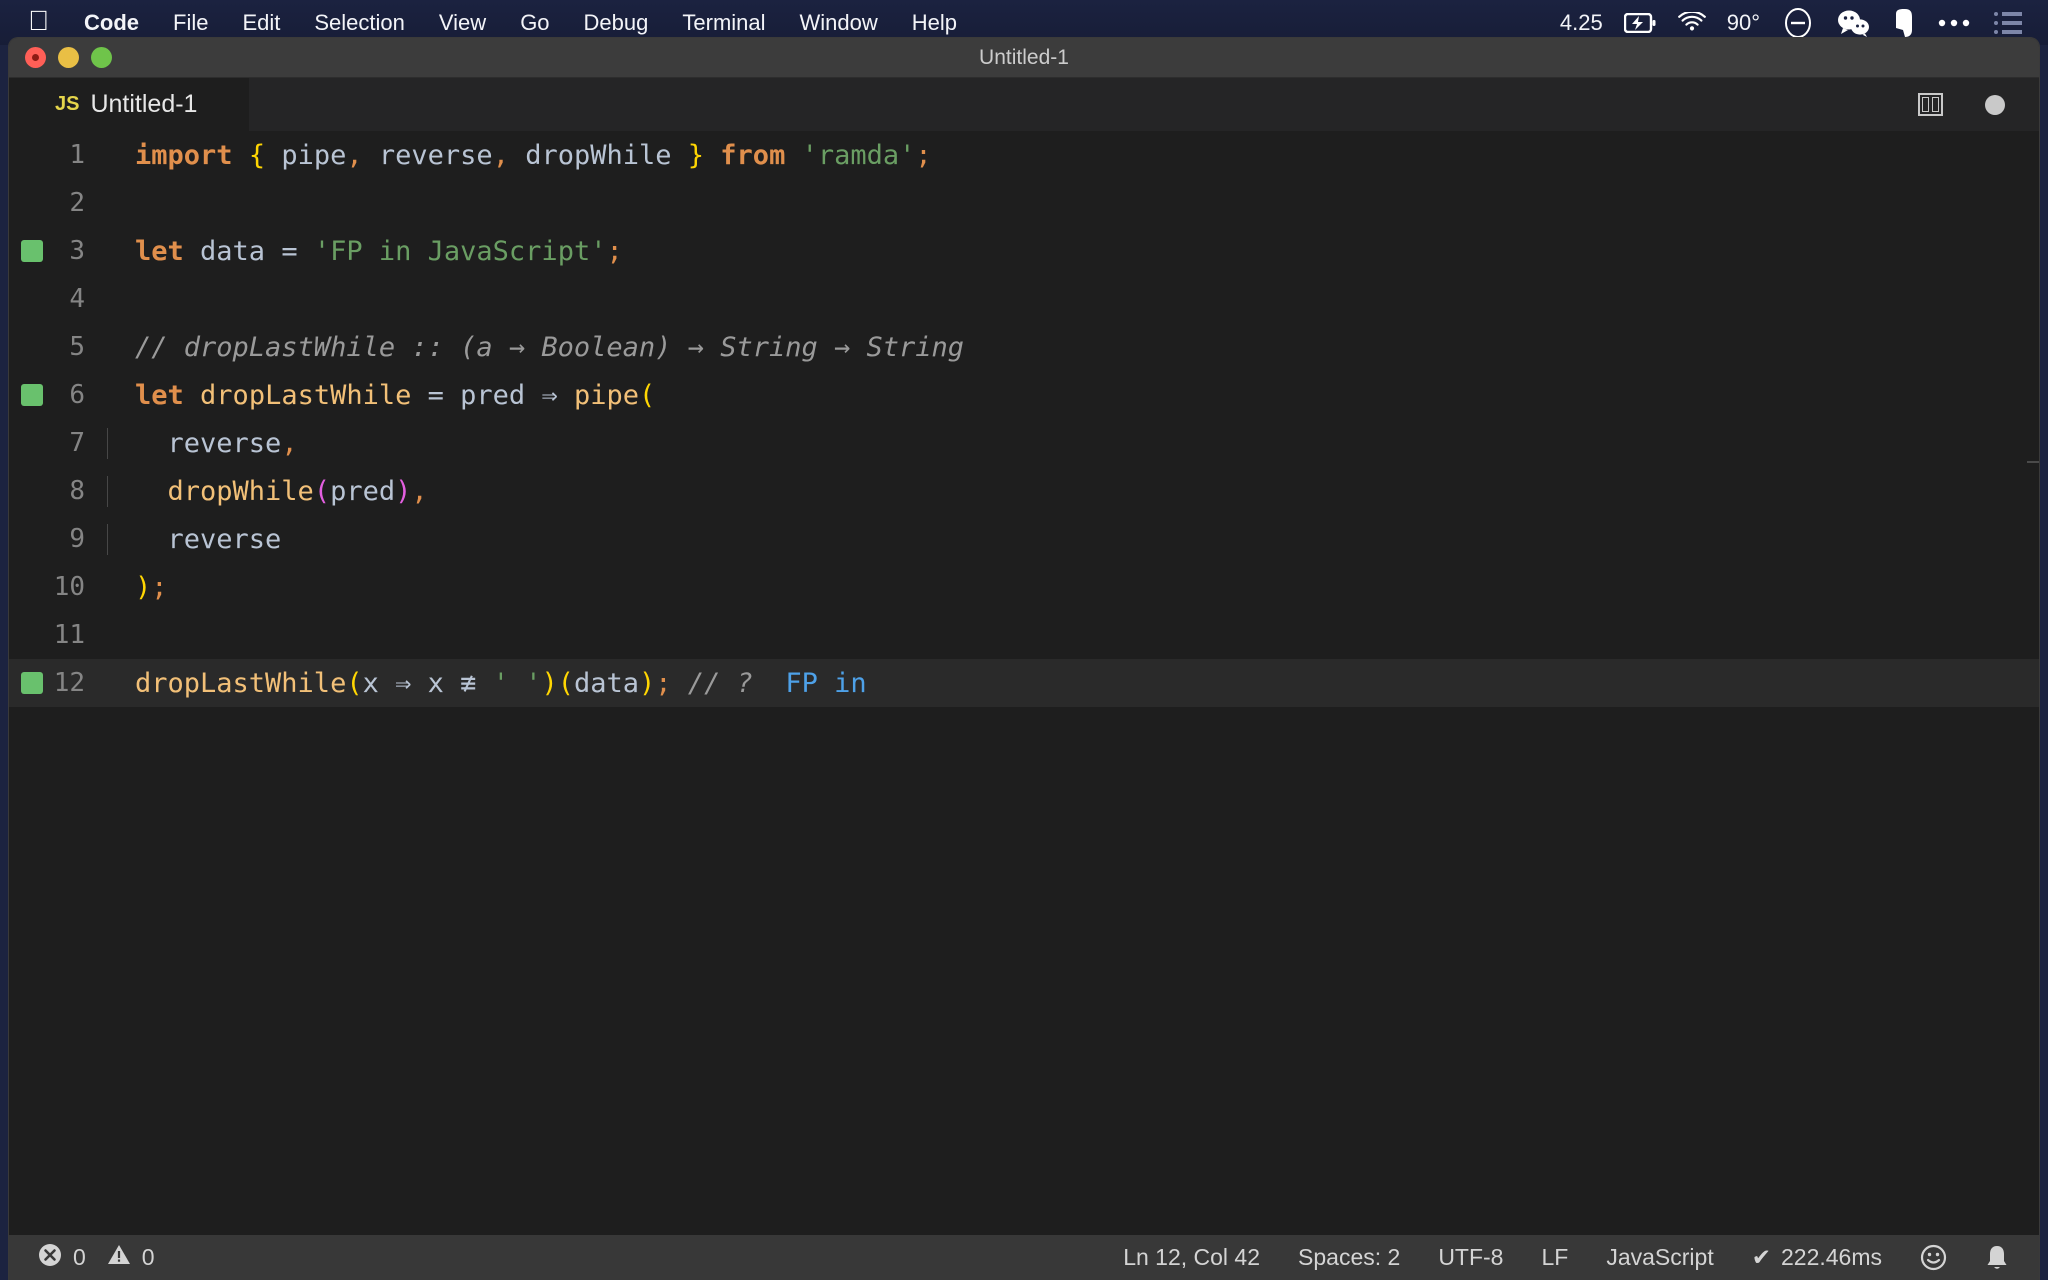  I want to click on editor-scrollbar-thumb, so click(2033, 462).